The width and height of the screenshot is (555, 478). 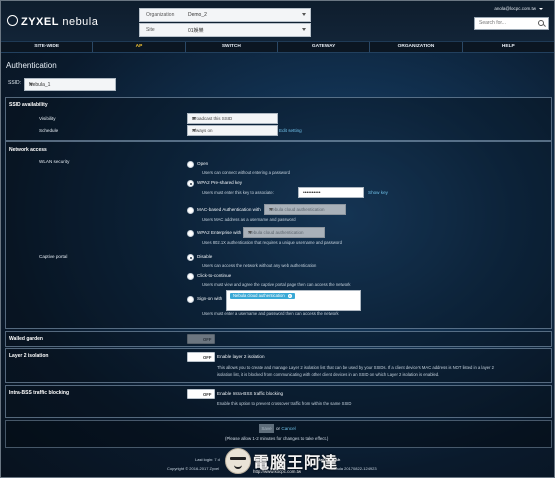 What do you see at coordinates (207, 459) in the screenshot?
I see `last-login: Last login: 7 d` at bounding box center [207, 459].